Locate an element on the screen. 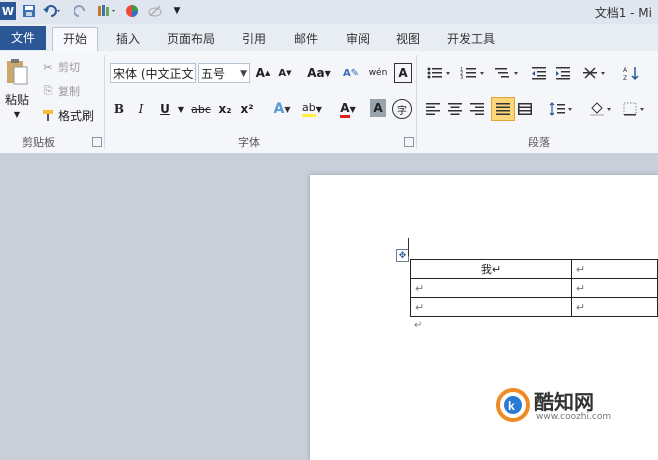 The height and width of the screenshot is (460, 658). title-bar: W ▼ 文档1 - Mi is located at coordinates (329, 12).